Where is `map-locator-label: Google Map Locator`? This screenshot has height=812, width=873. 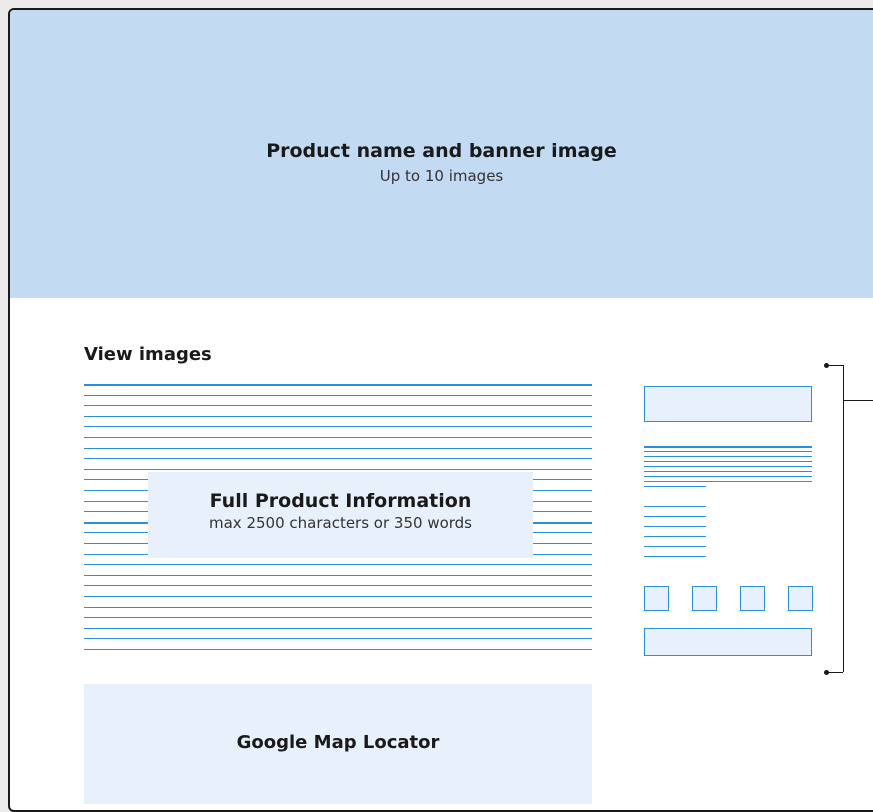 map-locator-label: Google Map Locator is located at coordinates (338, 742).